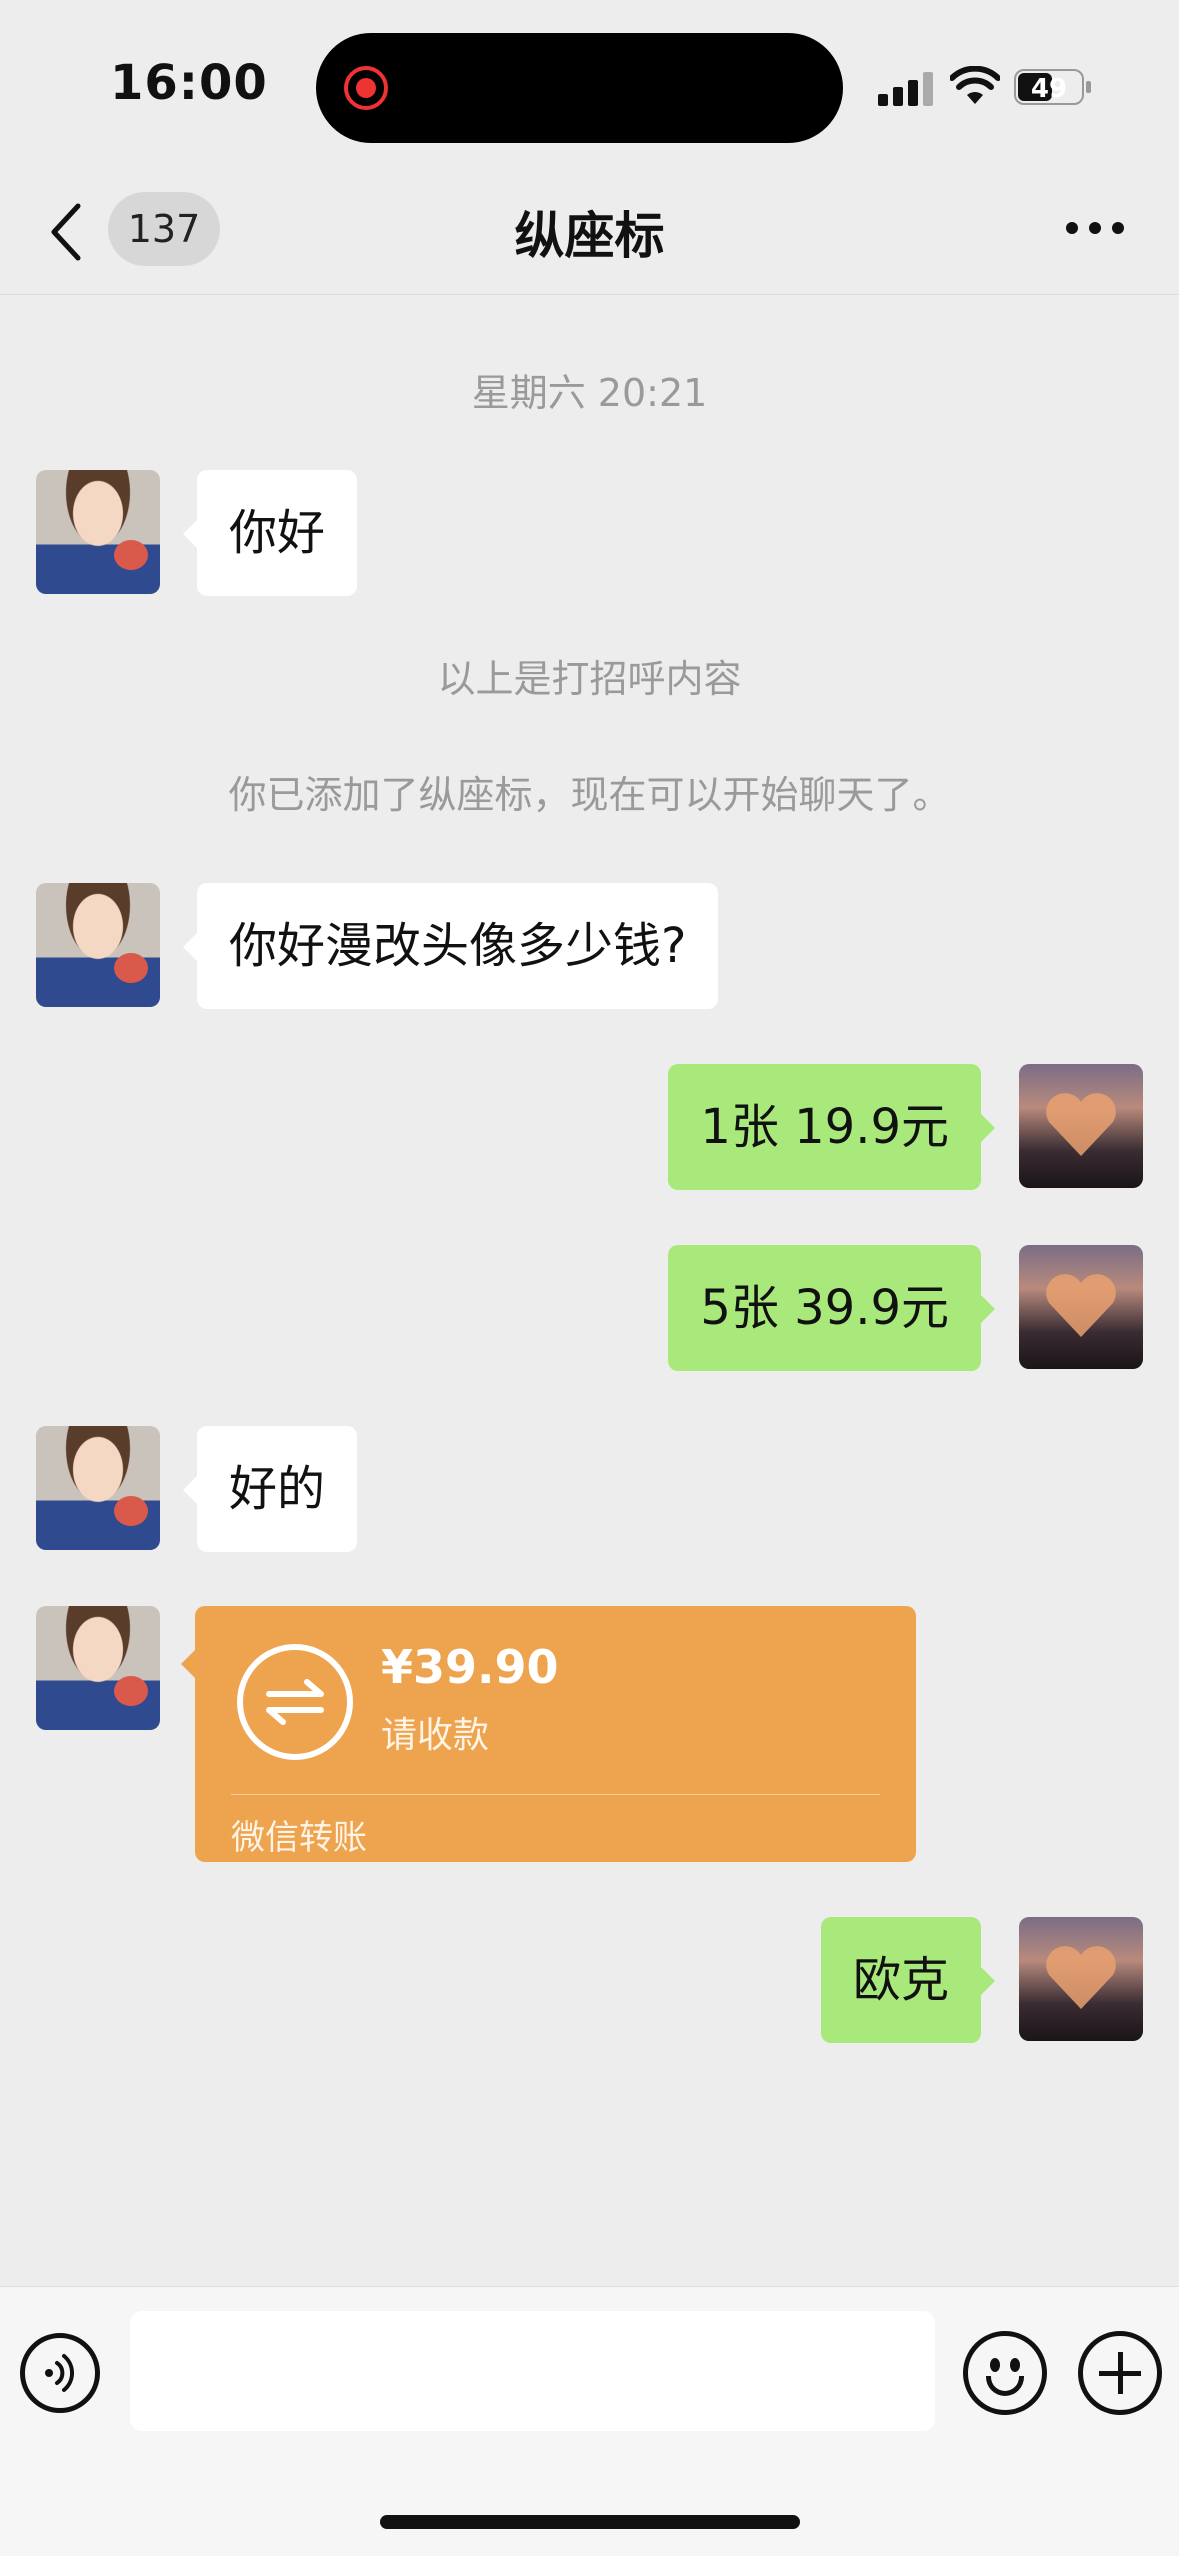 The image size is (1179, 2556). I want to click on incoming-message: 好的, so click(270, 1489).